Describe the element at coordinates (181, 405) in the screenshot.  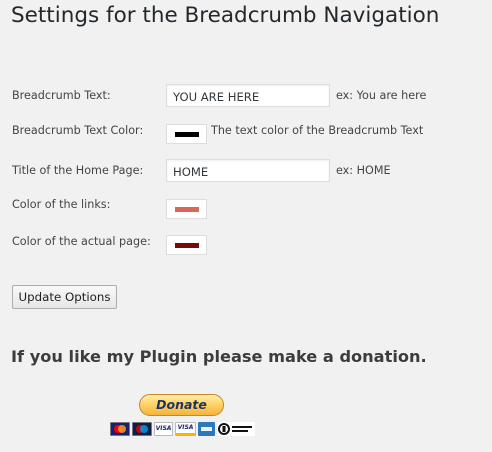
I see `donate-button: Donate` at that location.